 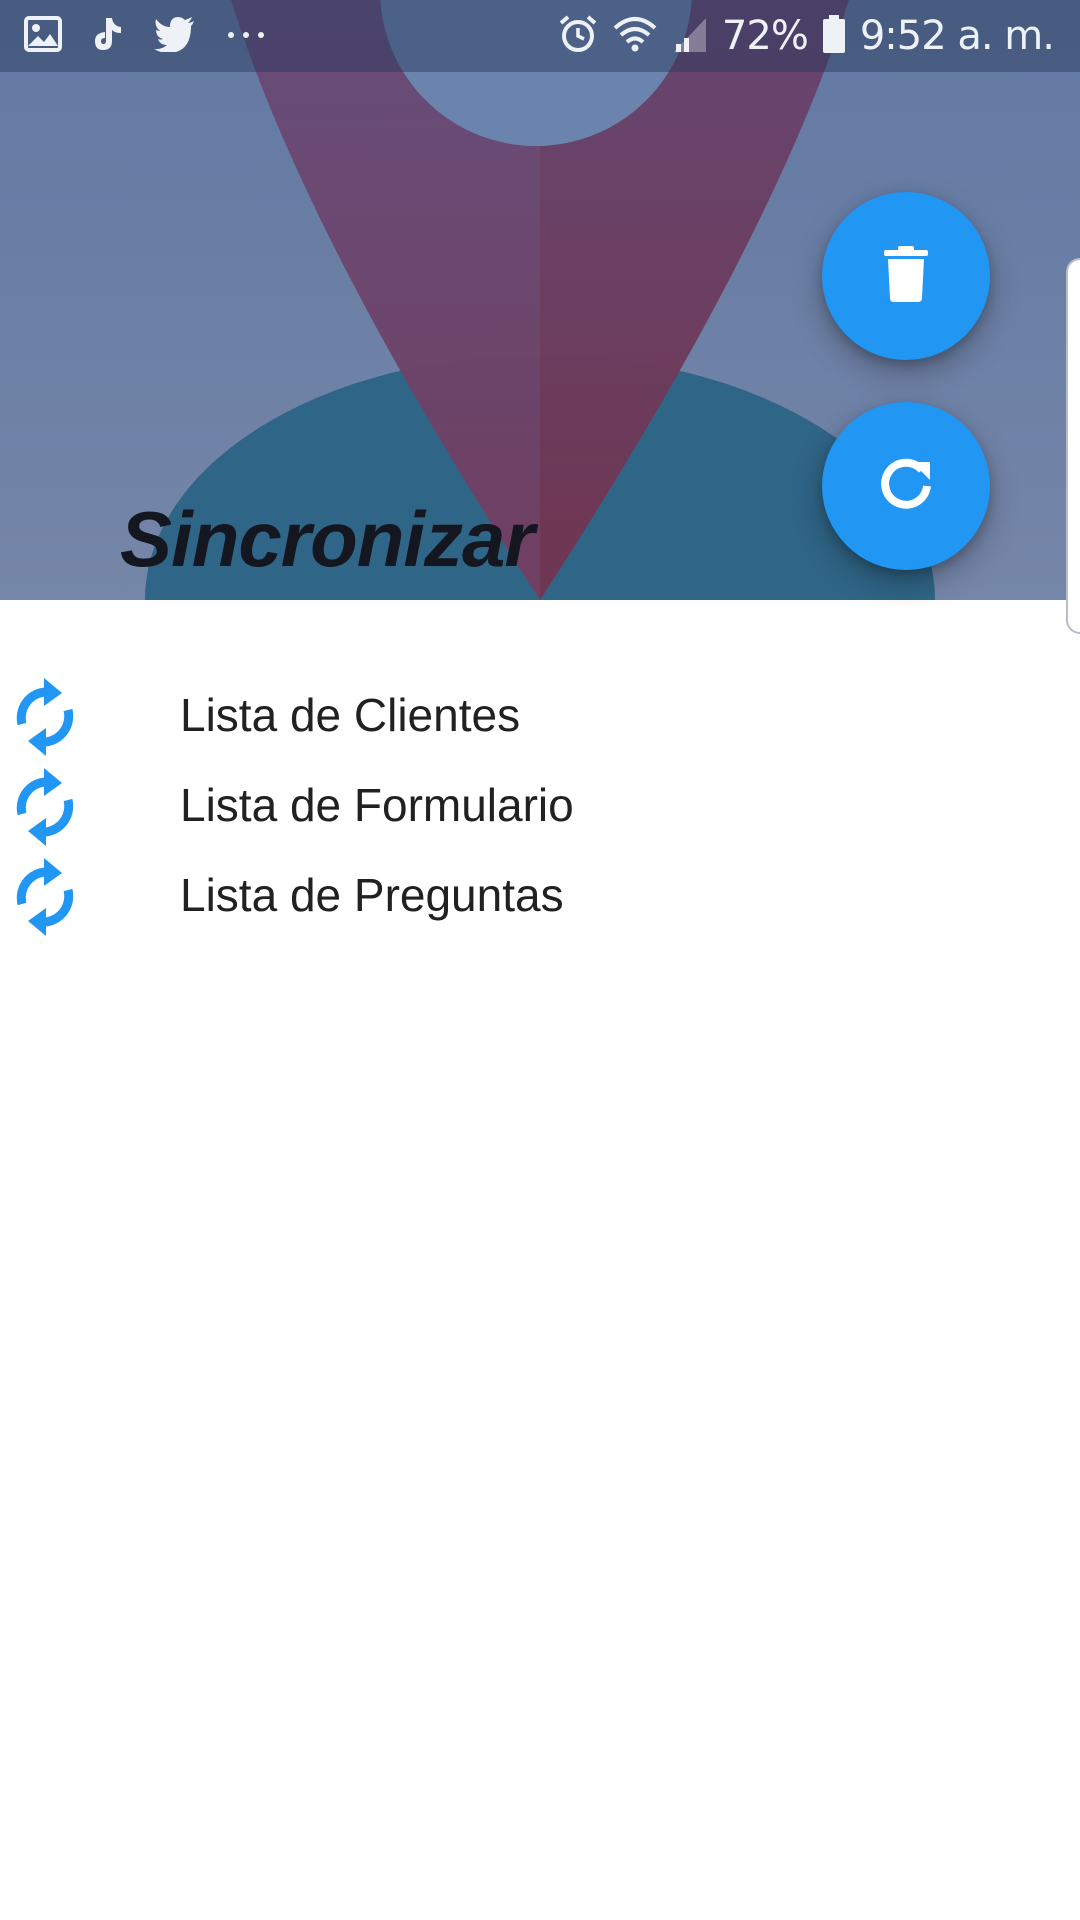 I want to click on alarm-icon, so click(x=578, y=36).